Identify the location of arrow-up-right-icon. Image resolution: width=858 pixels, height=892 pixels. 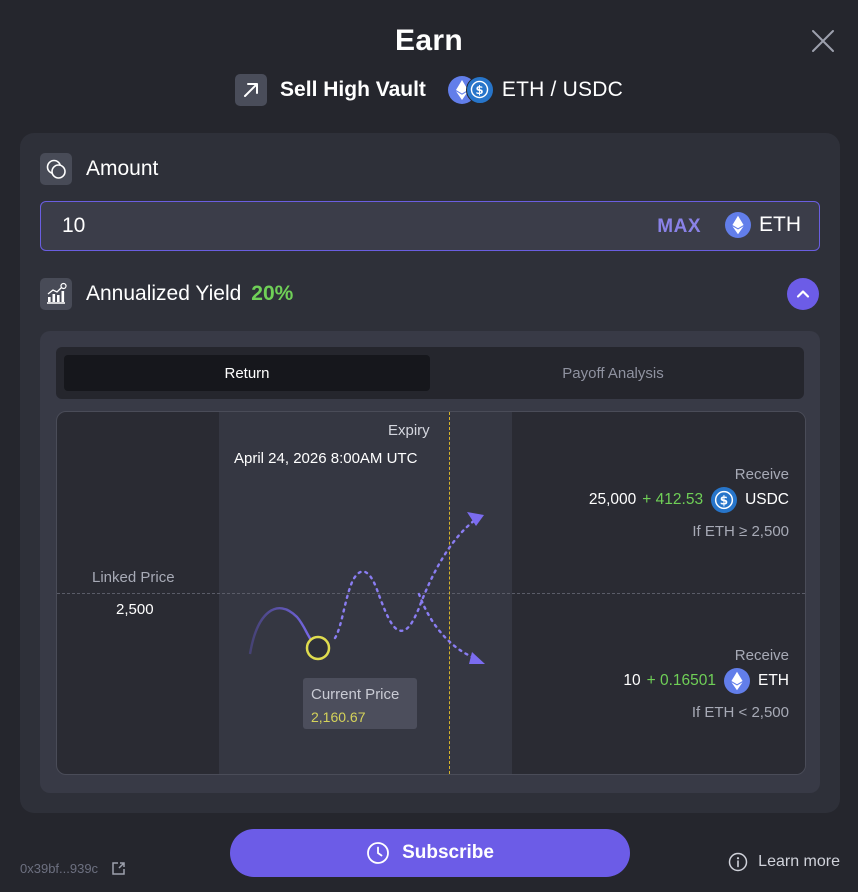
(251, 90).